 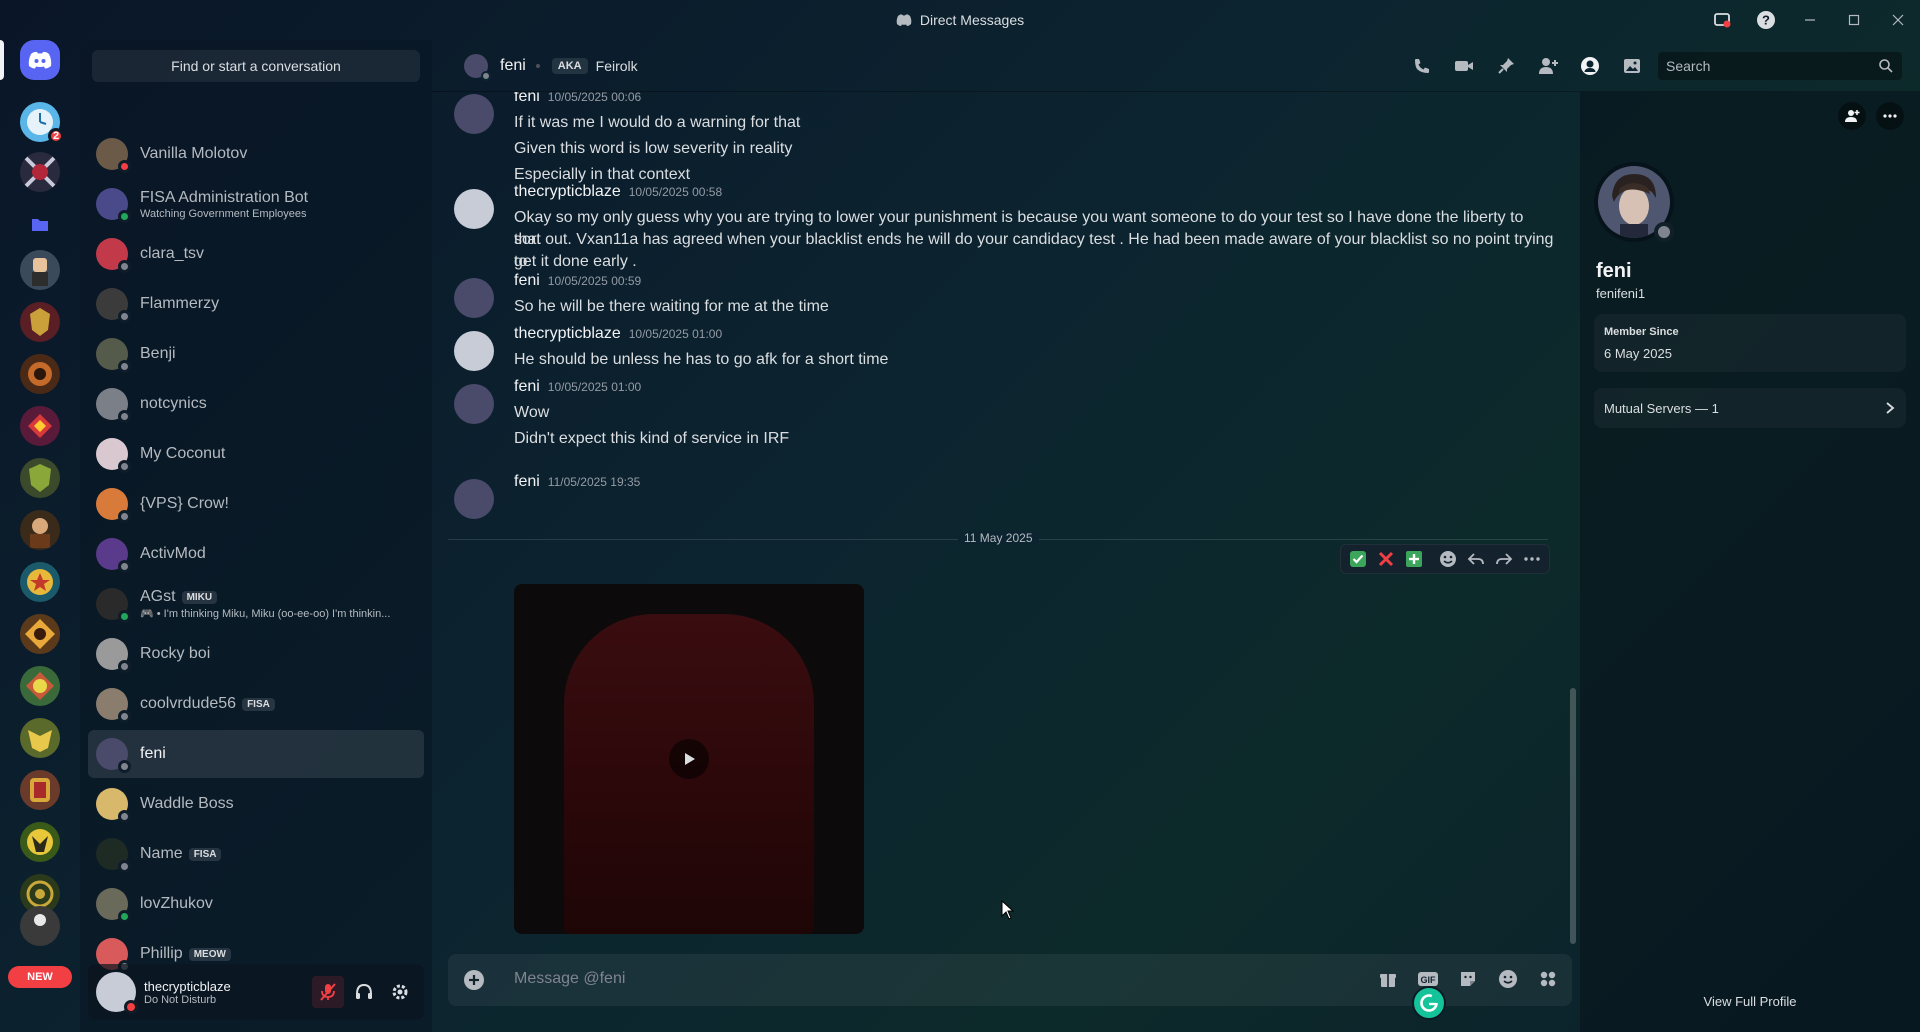 I want to click on dm-item-text: feni, so click(x=153, y=754).